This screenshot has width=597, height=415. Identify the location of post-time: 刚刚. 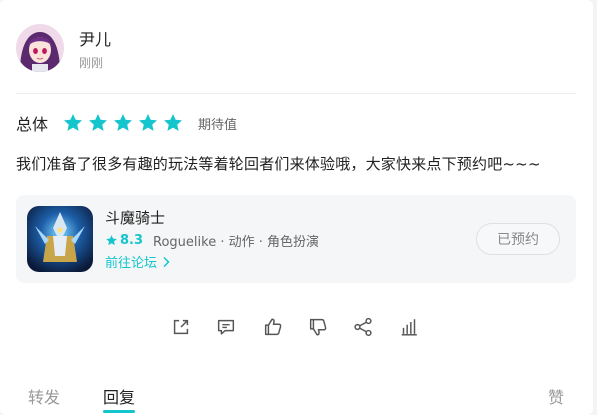
(91, 63).